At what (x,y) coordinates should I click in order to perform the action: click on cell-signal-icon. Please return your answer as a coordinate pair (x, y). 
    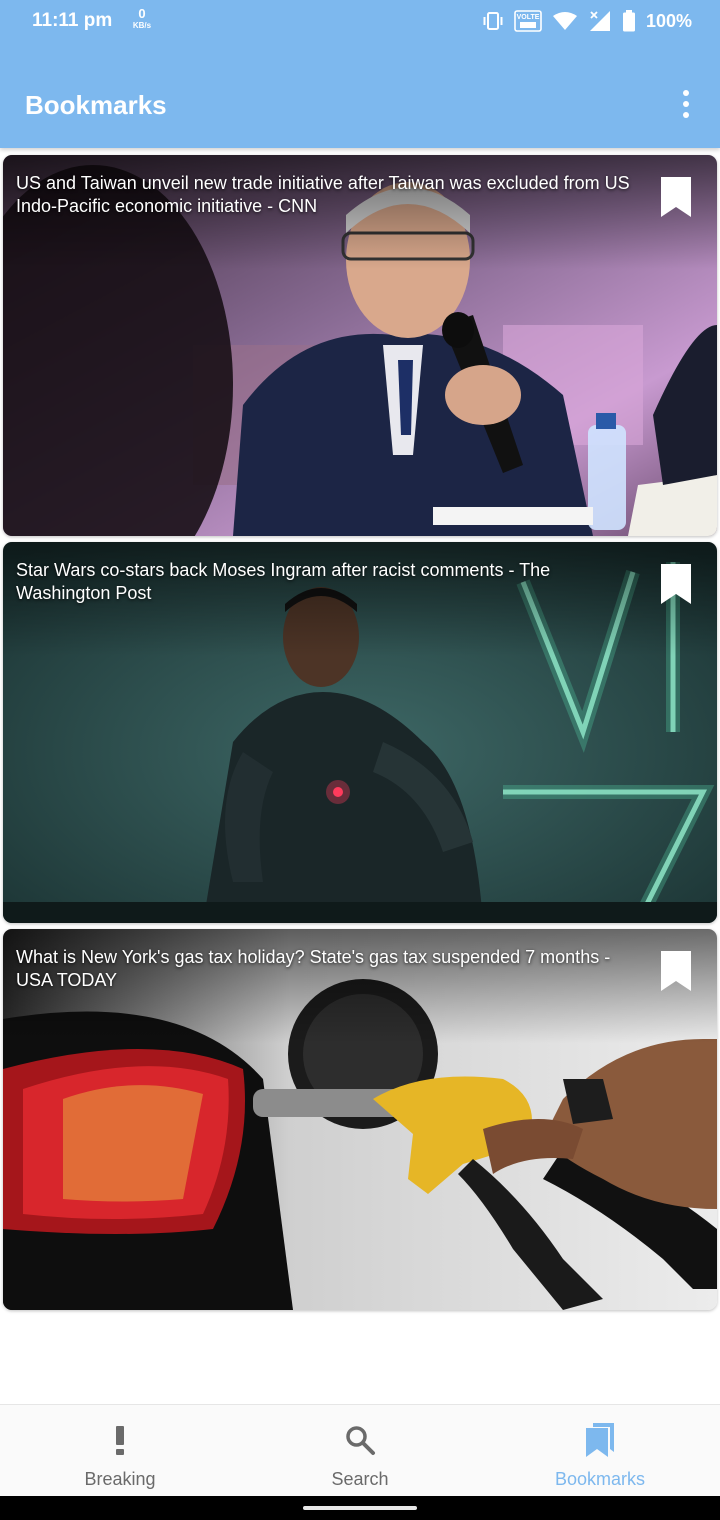
    Looking at the image, I should click on (599, 21).